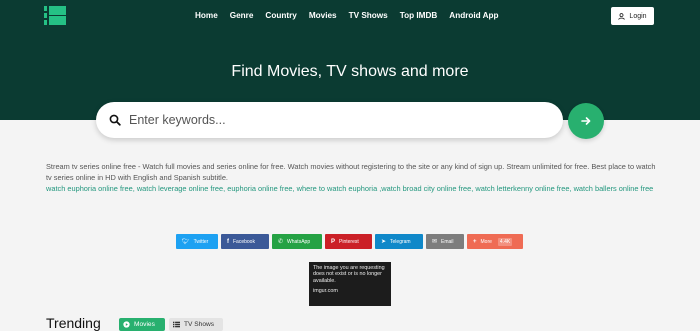 The height and width of the screenshot is (331, 700). I want to click on share-label: More, so click(486, 241).